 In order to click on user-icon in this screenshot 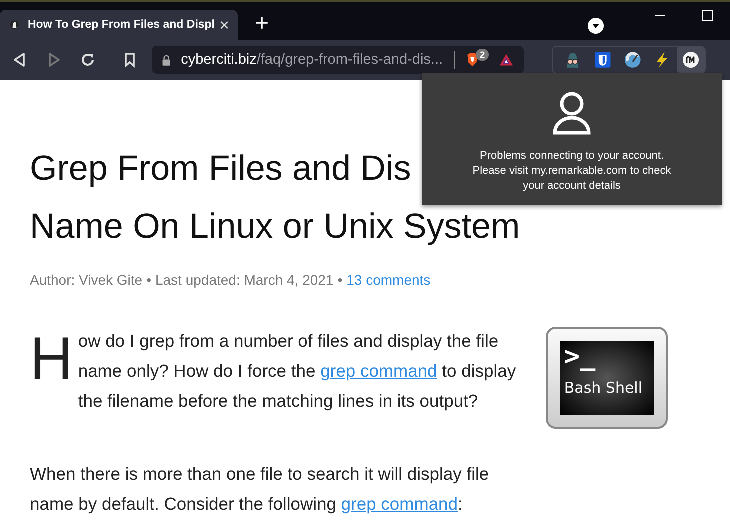, I will do `click(572, 113)`.